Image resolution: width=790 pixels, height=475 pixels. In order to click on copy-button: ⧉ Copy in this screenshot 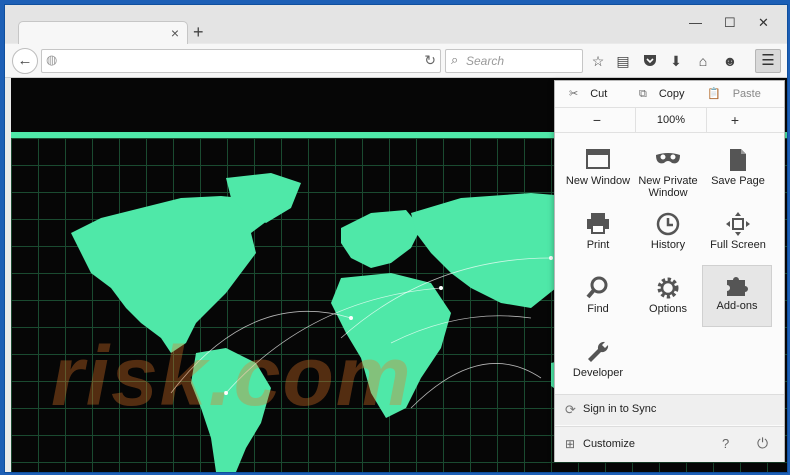, I will do `click(662, 94)`.